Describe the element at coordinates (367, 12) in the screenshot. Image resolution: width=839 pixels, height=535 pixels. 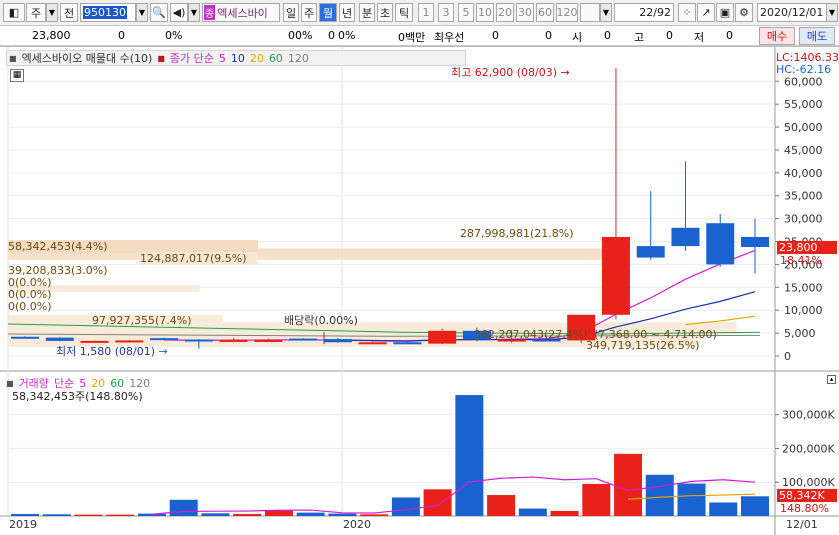
I see `period-minute: 분` at that location.